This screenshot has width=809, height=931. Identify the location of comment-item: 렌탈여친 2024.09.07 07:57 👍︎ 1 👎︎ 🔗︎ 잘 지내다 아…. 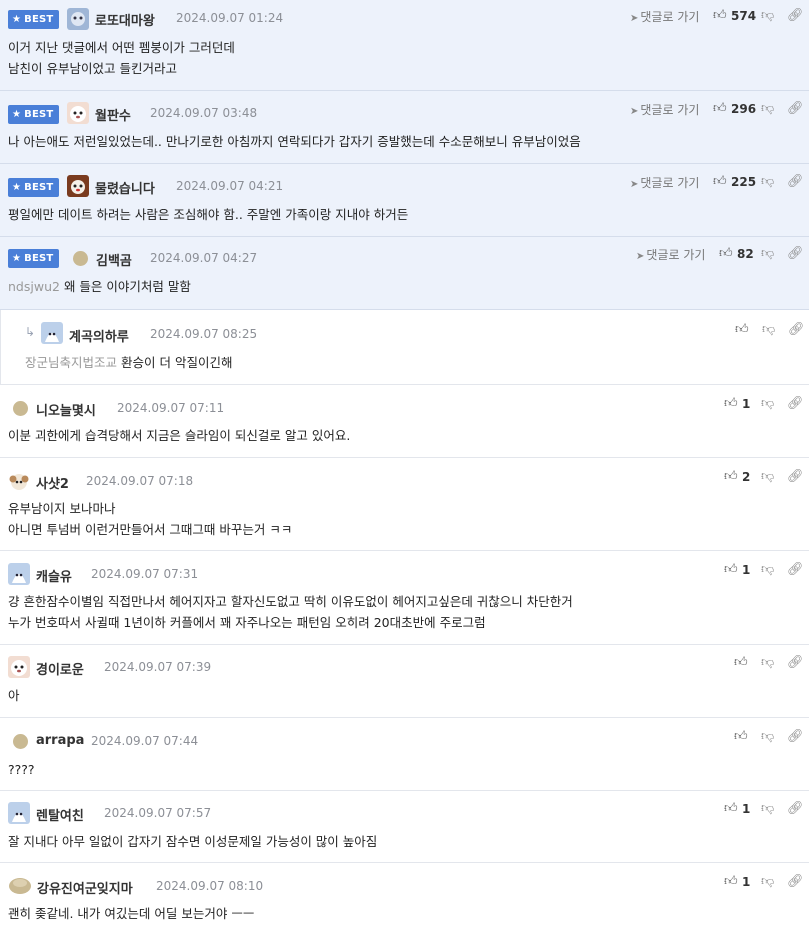
(404, 827).